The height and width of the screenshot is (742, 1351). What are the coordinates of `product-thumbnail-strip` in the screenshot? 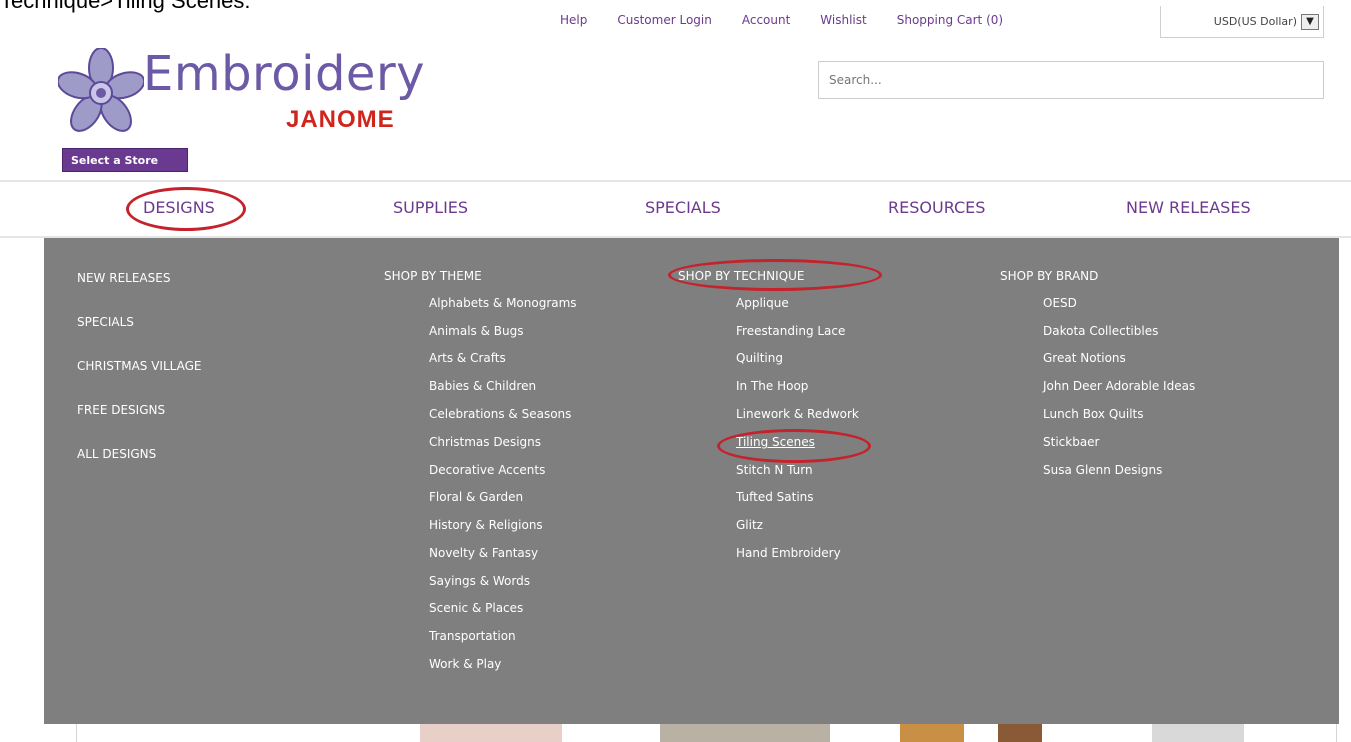 It's located at (707, 733).